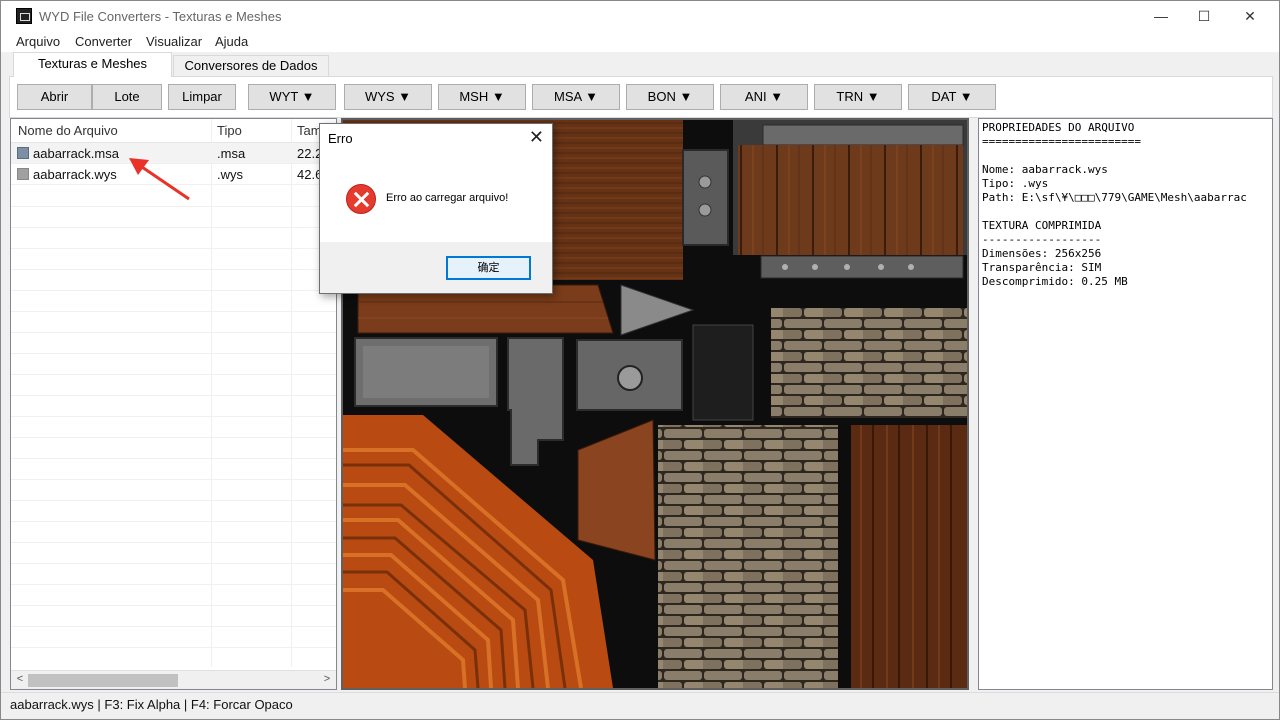 This screenshot has height=720, width=1280. What do you see at coordinates (202, 97) in the screenshot?
I see `limpar-button: Limpar` at bounding box center [202, 97].